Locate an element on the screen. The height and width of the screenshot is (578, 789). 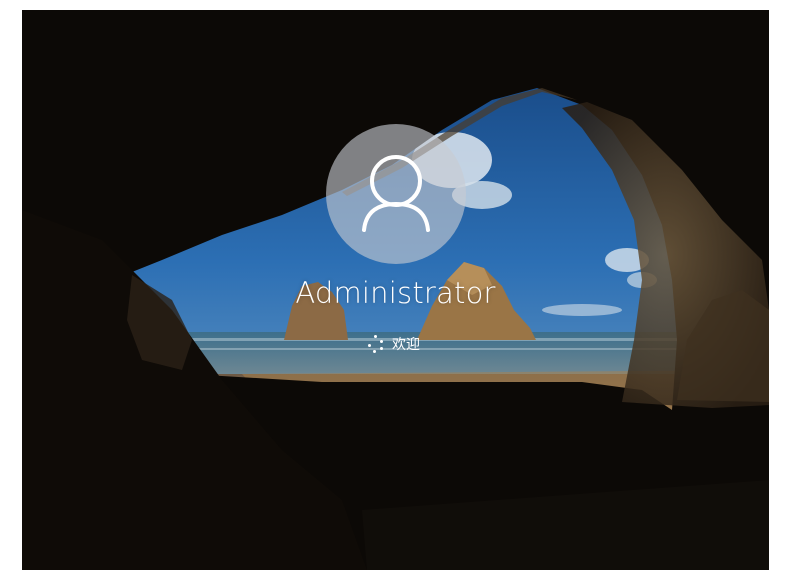
status-text: 欢迎 is located at coordinates (406, 345).